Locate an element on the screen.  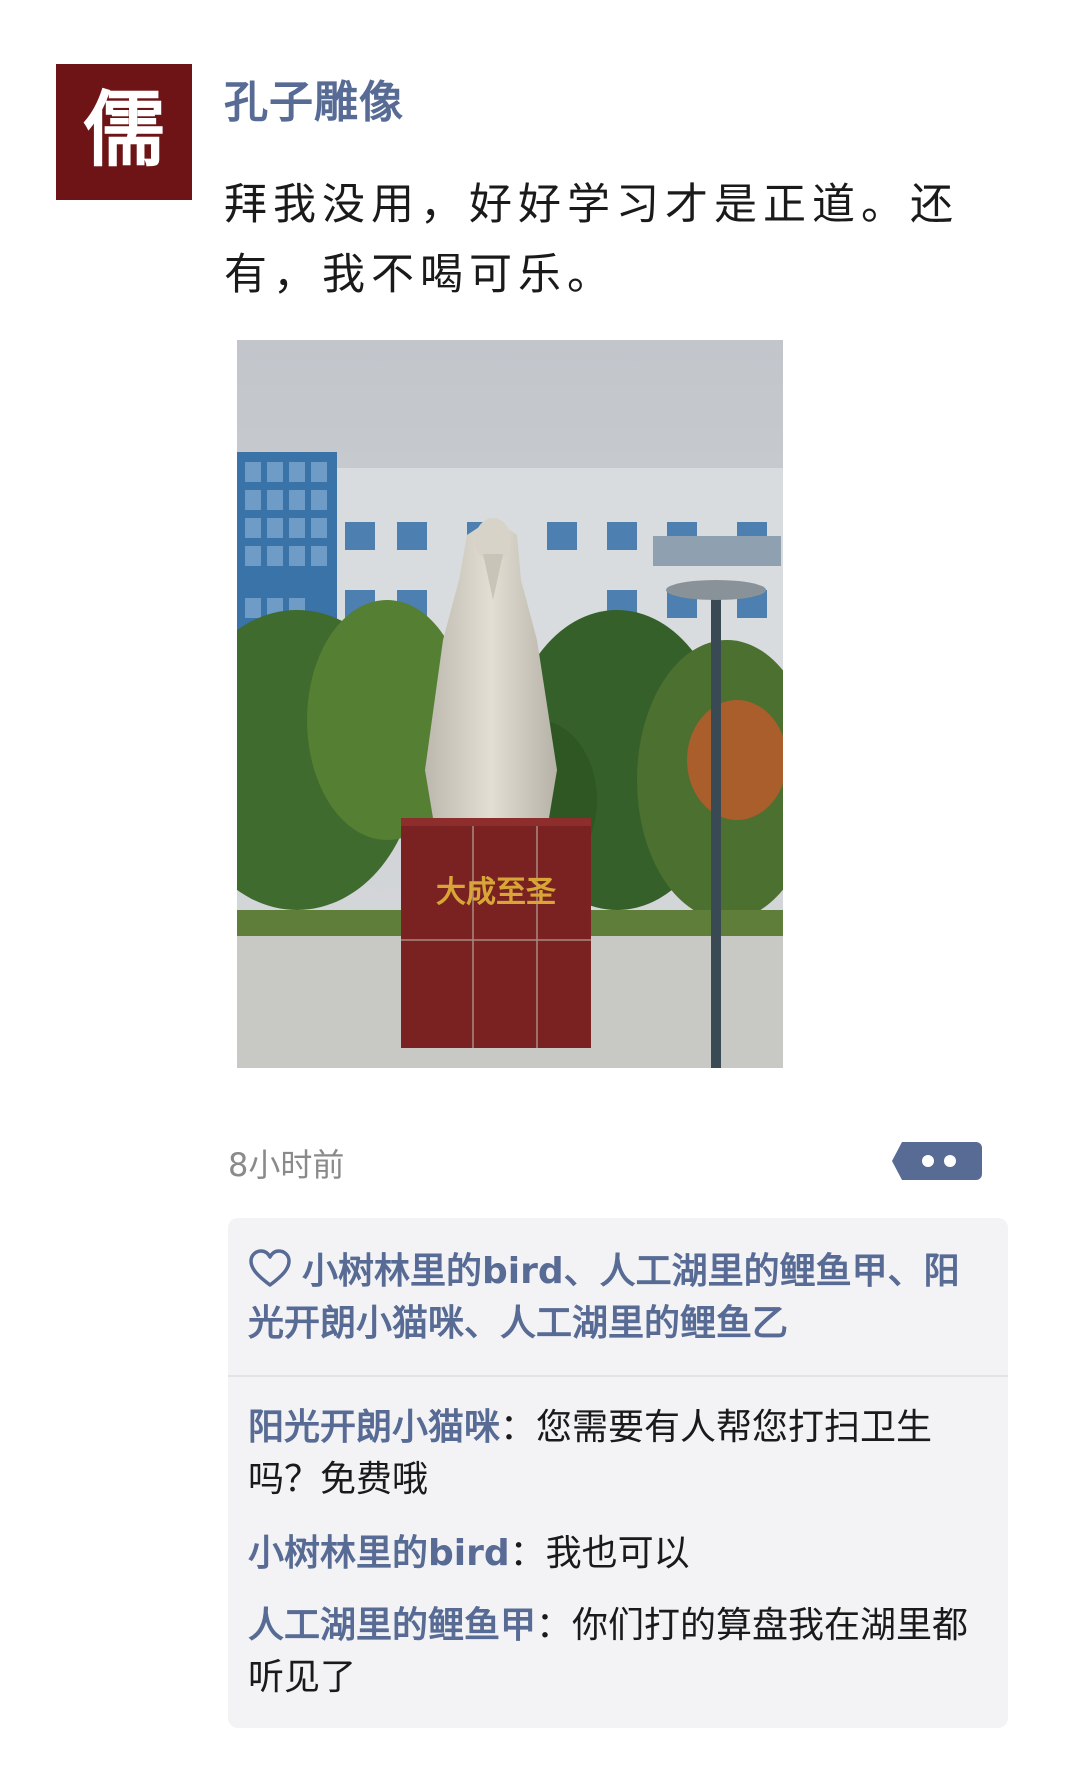
comment-text: 我也可以 is located at coordinates (617, 1553).